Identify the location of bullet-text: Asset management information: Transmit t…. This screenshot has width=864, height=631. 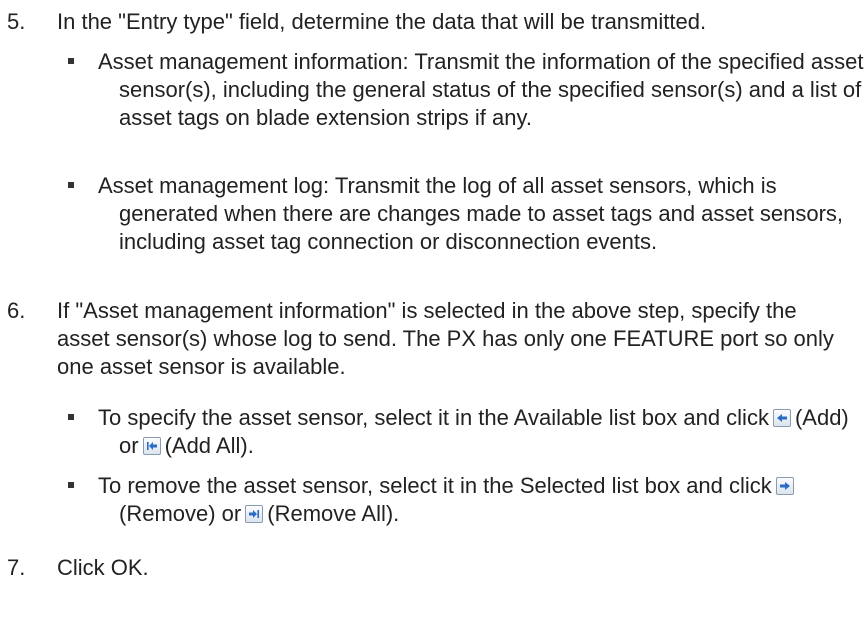
(481, 89).